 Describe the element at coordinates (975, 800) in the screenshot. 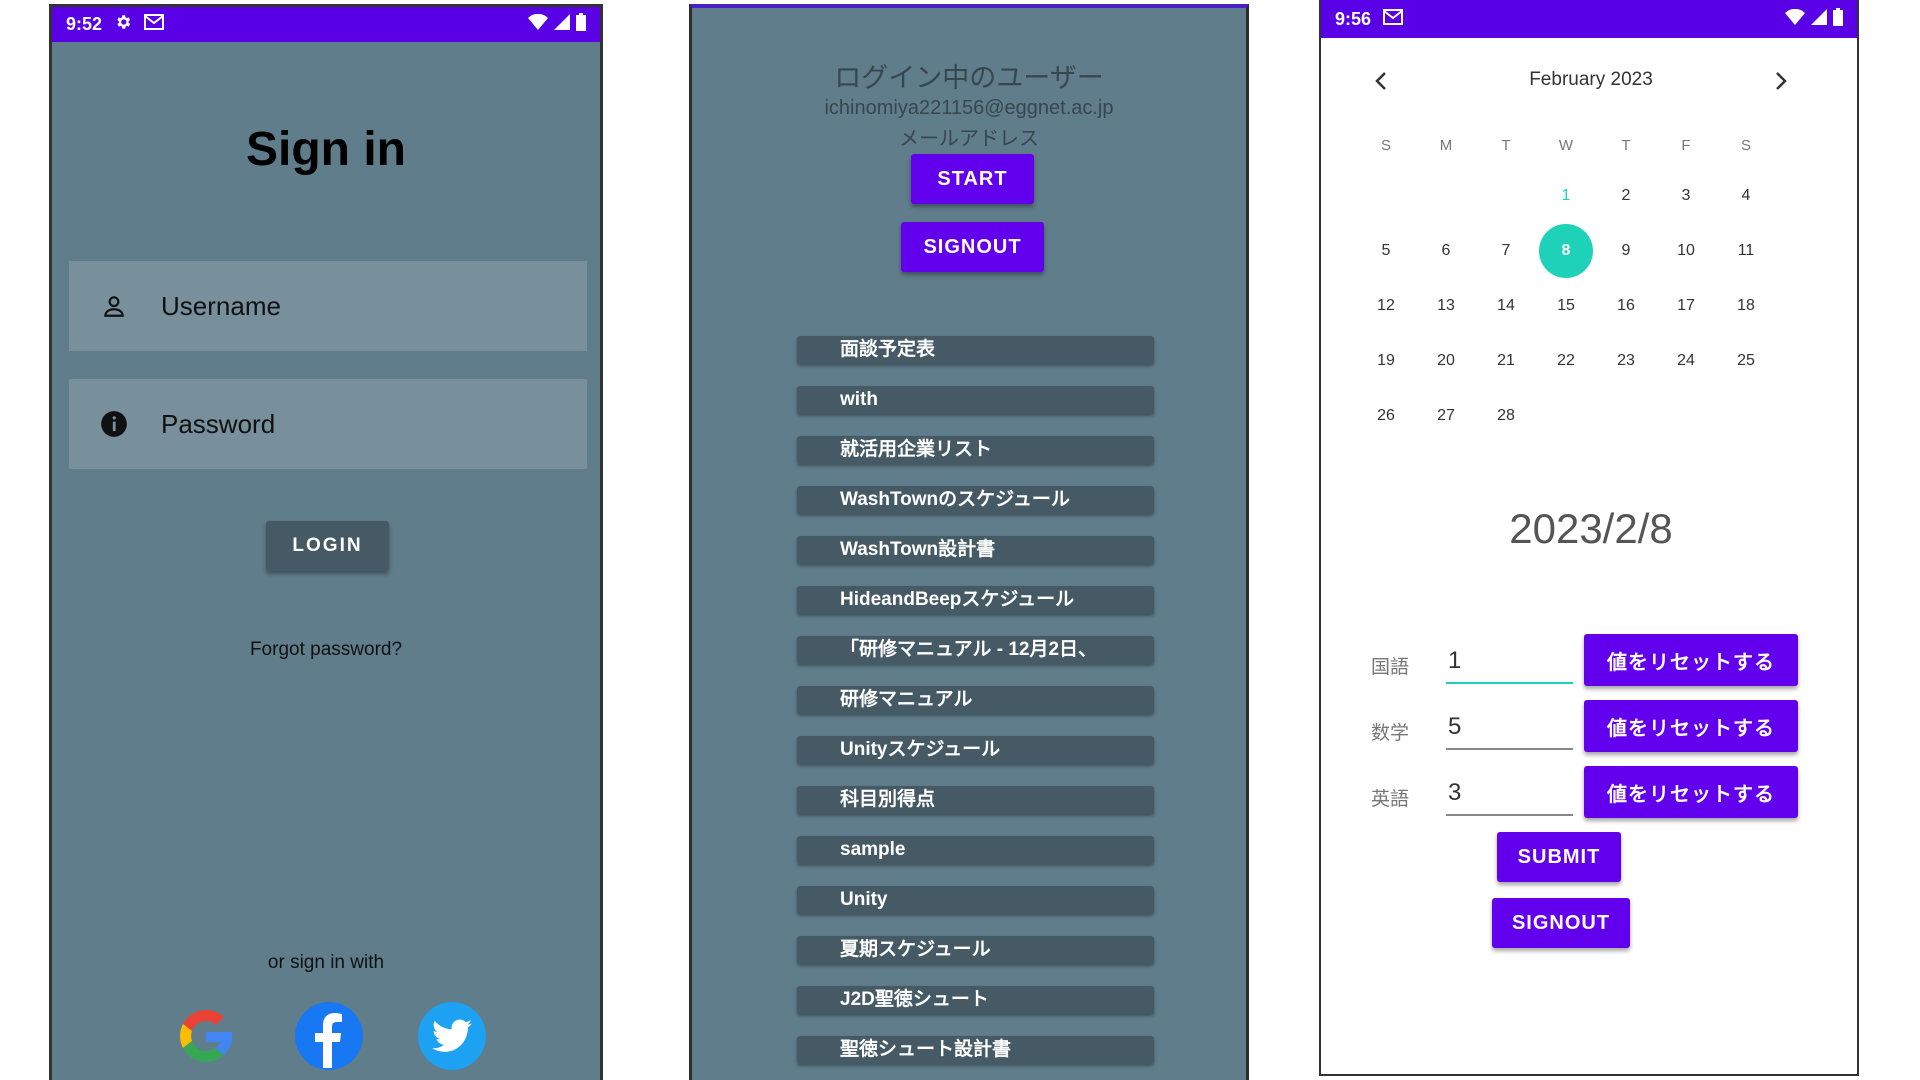

I see `list-item: 科目別得点` at that location.